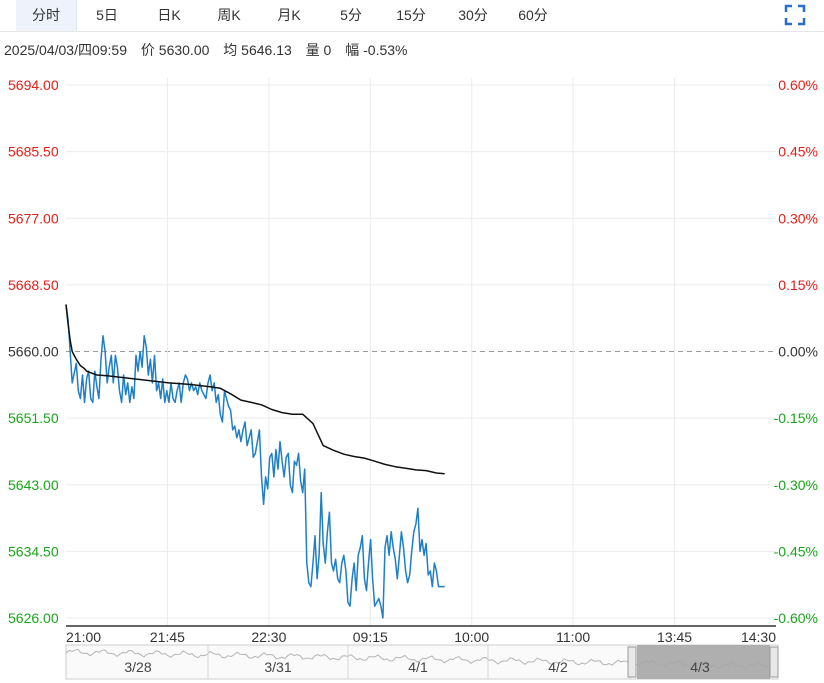 The image size is (824, 683). What do you see at coordinates (796, 418) in the screenshot?
I see `percent-tick-label: -0.15%` at bounding box center [796, 418].